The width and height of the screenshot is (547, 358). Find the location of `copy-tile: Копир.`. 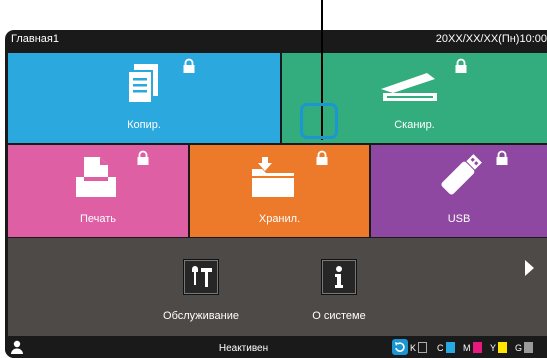

copy-tile: Копир. is located at coordinates (144, 98).